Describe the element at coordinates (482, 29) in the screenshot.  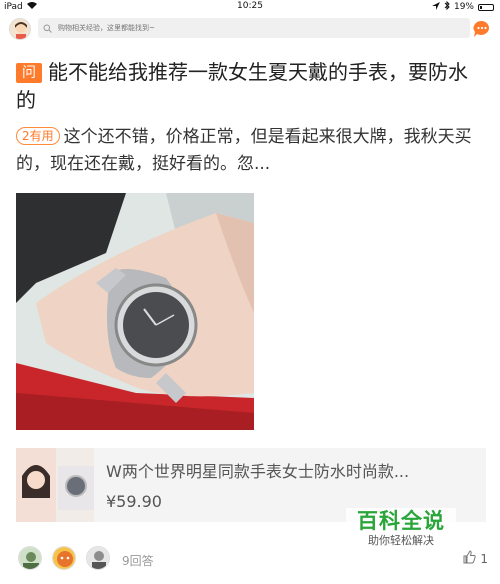
I see `message-icon` at that location.